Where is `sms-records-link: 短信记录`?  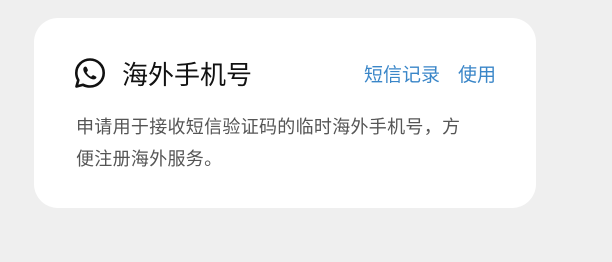 sms-records-link: 短信记录 is located at coordinates (402, 73).